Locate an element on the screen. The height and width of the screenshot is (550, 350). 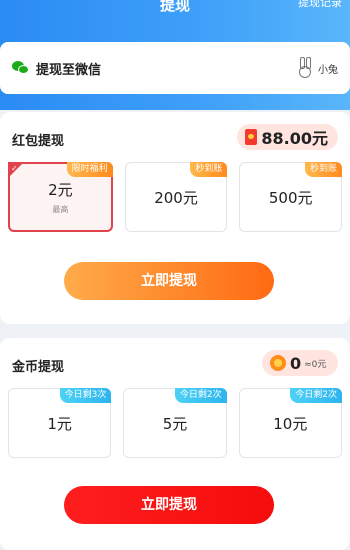
red-packet-title: 红包提现 is located at coordinates (38, 141).